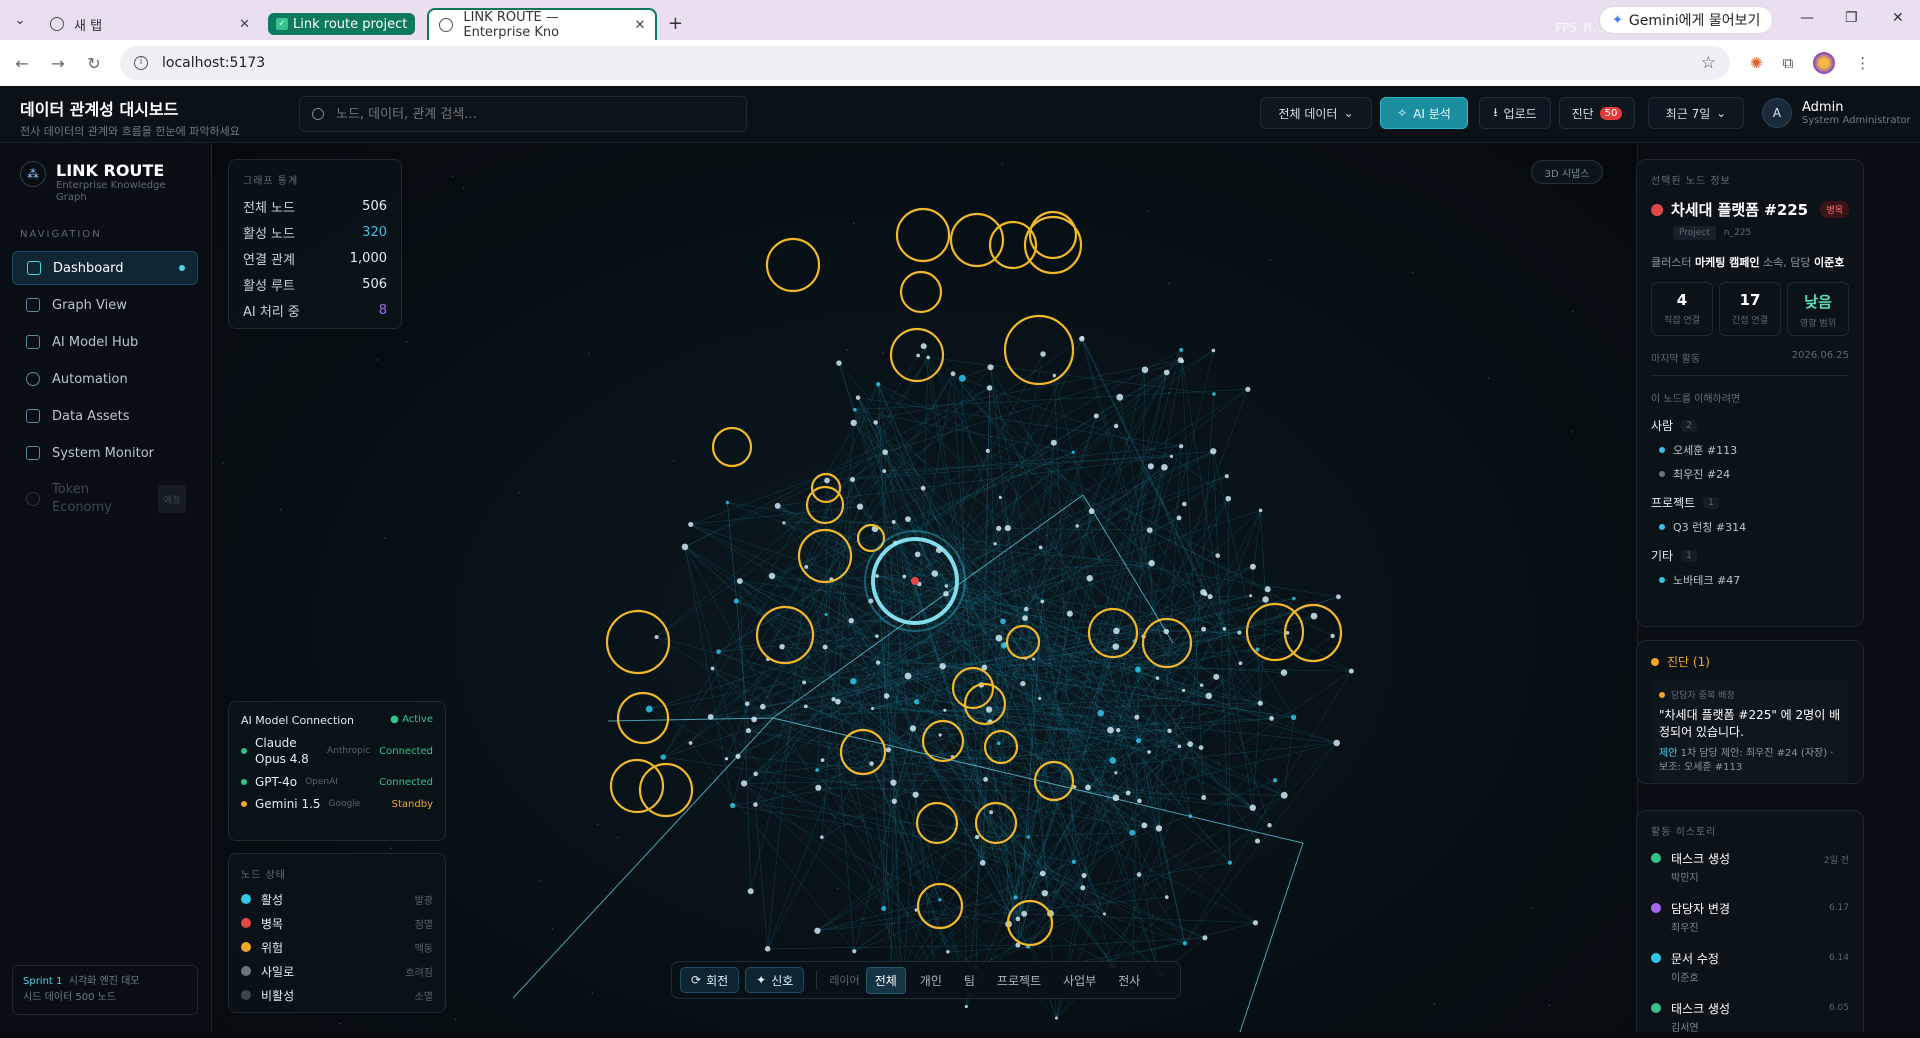 This screenshot has width=1920, height=1038. I want to click on extension-sparkle-icon: ✺, so click(1756, 63).